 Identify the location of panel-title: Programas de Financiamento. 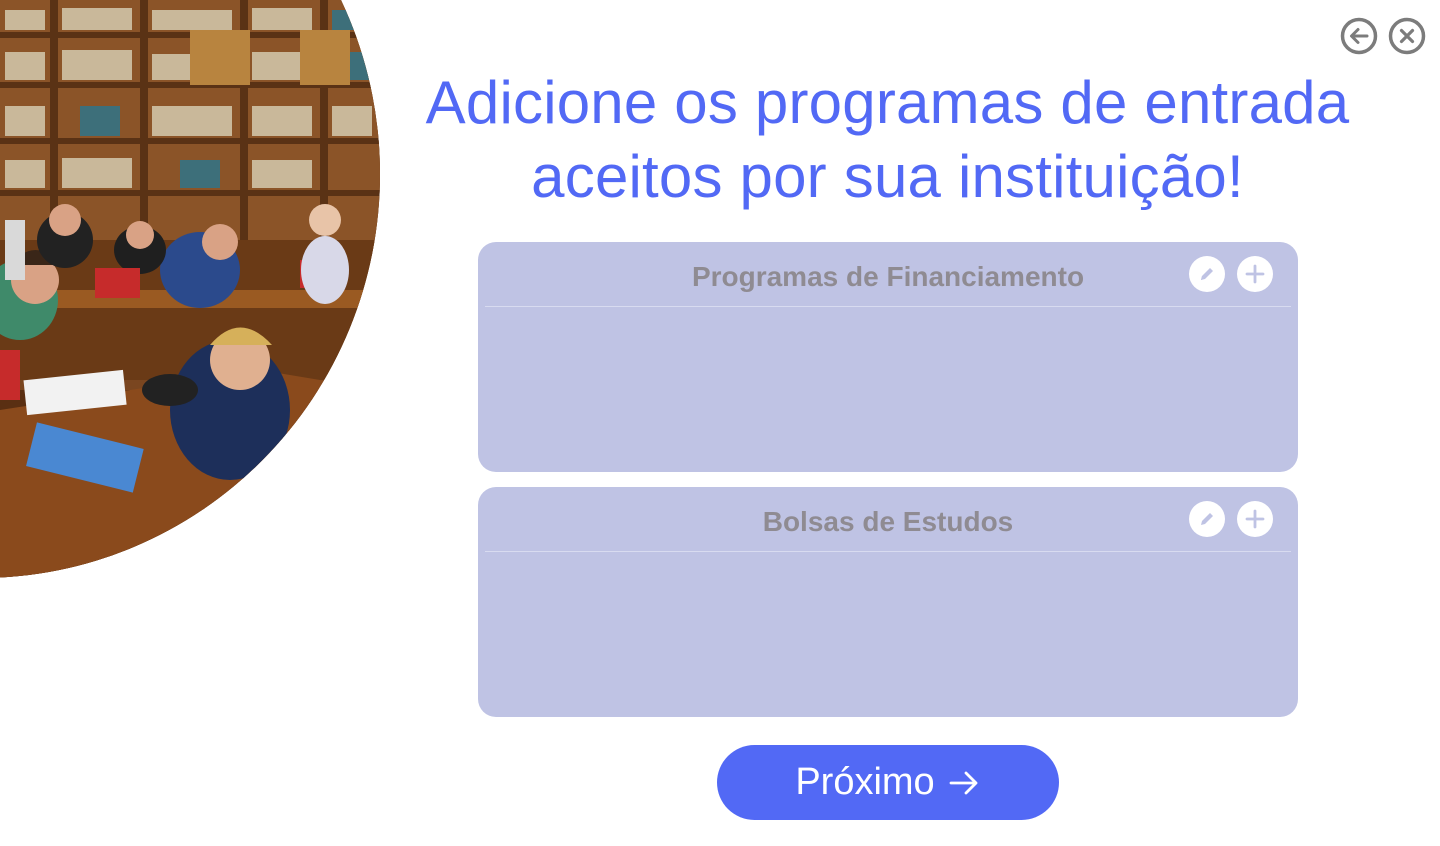
(888, 276).